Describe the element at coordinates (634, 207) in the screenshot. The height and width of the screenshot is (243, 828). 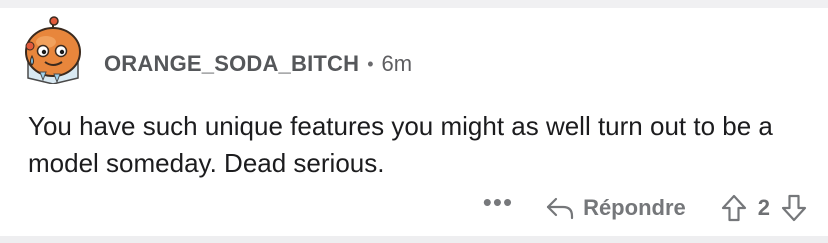
I see `reply-label: Répondre` at that location.